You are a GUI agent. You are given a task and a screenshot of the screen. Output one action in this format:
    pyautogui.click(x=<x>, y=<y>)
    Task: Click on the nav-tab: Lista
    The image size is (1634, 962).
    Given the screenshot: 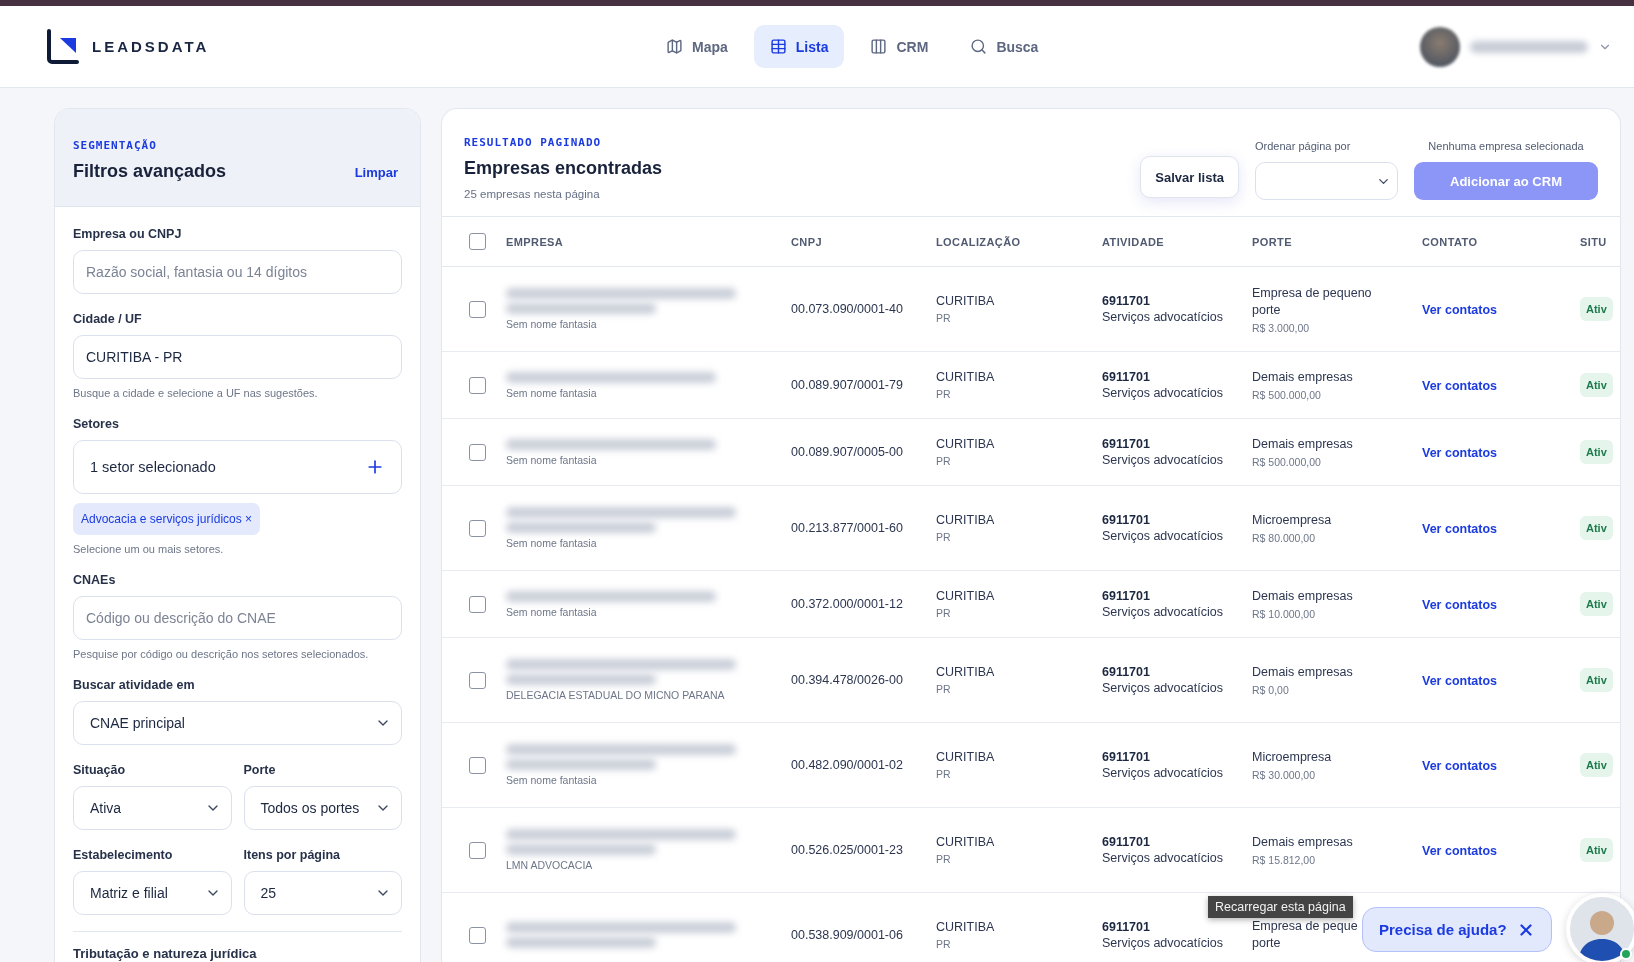 What is the action you would take?
    pyautogui.click(x=799, y=46)
    